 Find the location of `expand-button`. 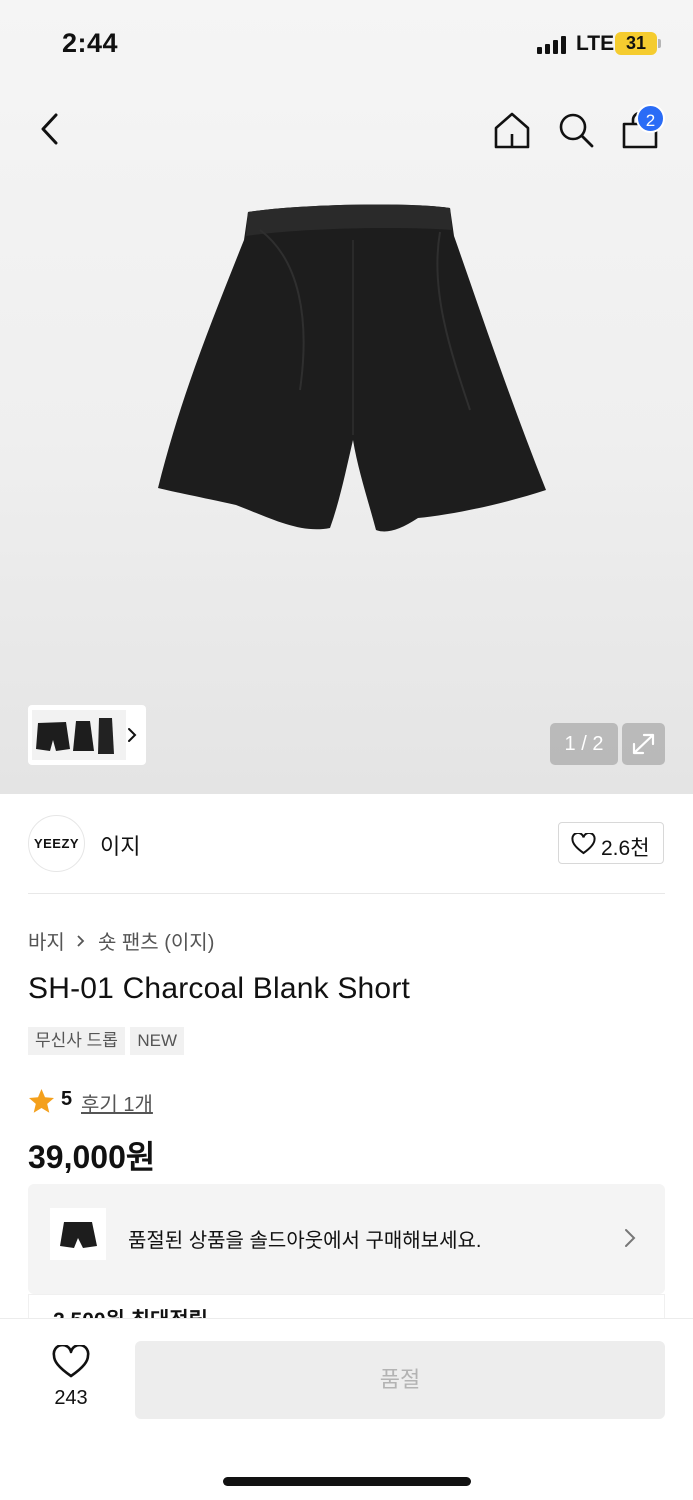

expand-button is located at coordinates (643, 744).